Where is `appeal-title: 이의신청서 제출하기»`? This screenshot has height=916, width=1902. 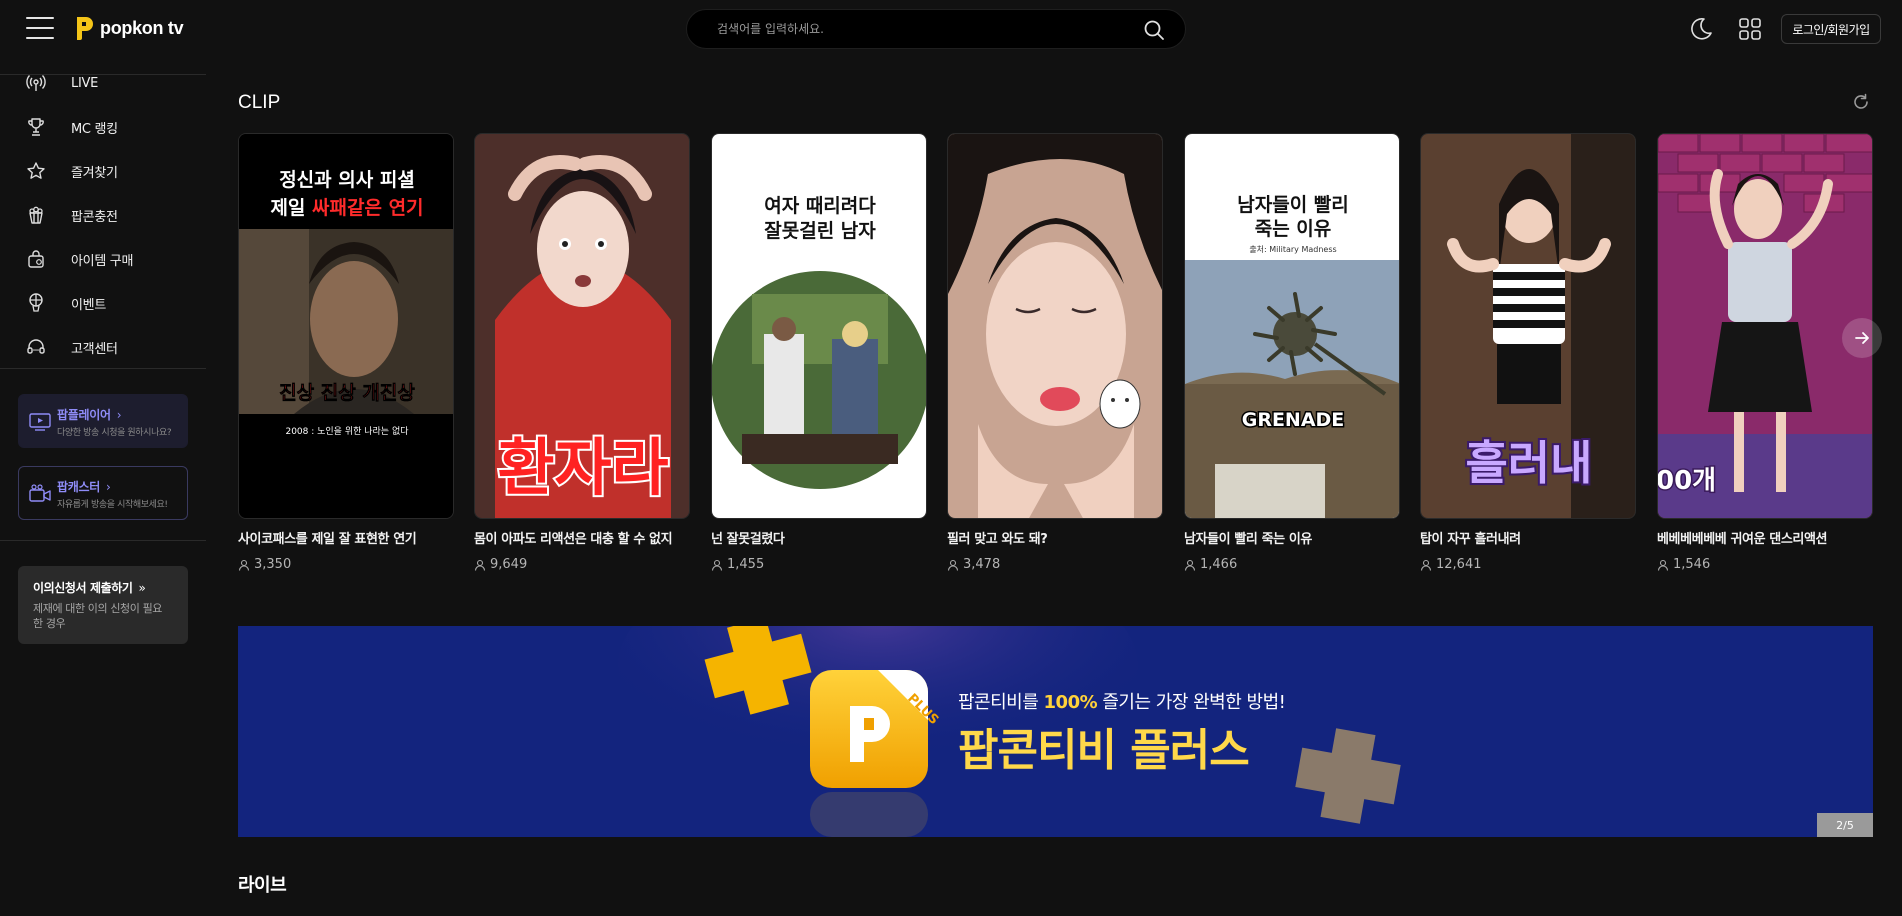
appeal-title: 이의신청서 제출하기» is located at coordinates (89, 588).